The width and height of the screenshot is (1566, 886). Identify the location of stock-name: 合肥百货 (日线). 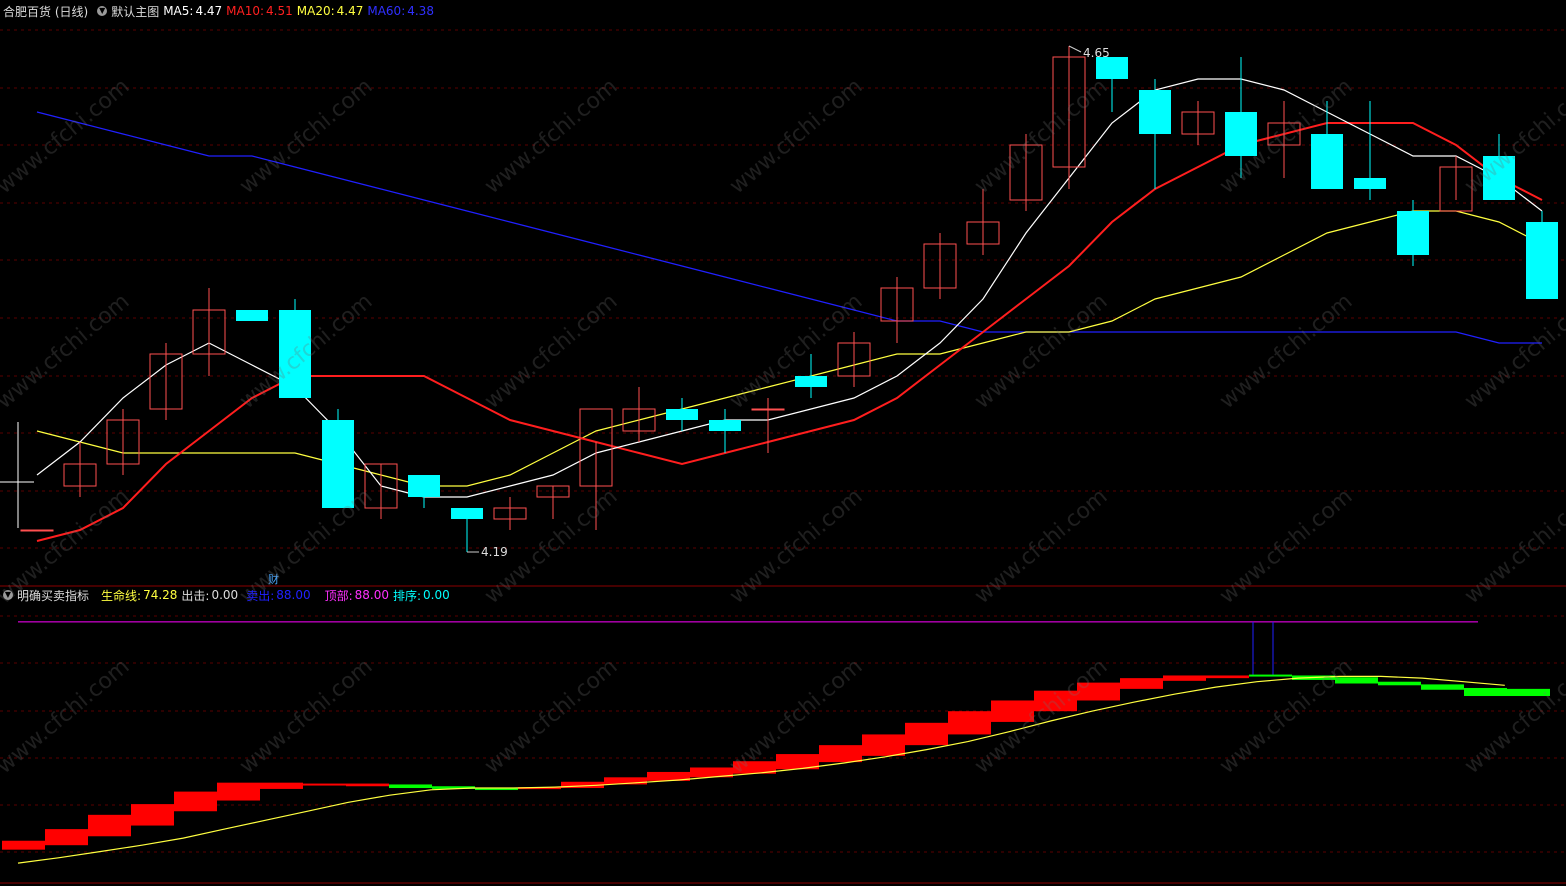
(46, 11).